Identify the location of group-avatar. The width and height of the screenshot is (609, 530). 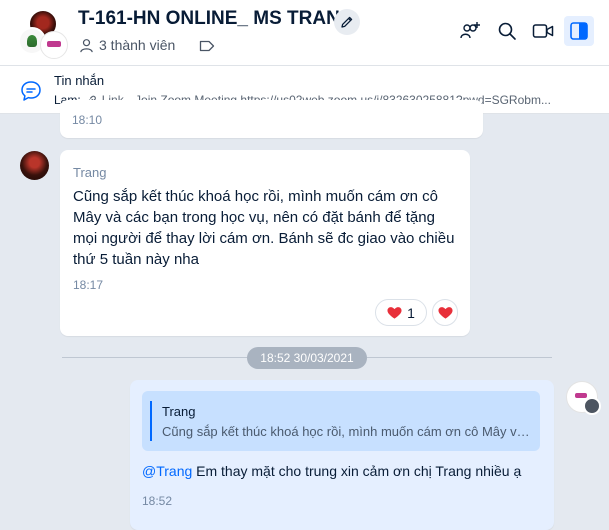
(43, 34).